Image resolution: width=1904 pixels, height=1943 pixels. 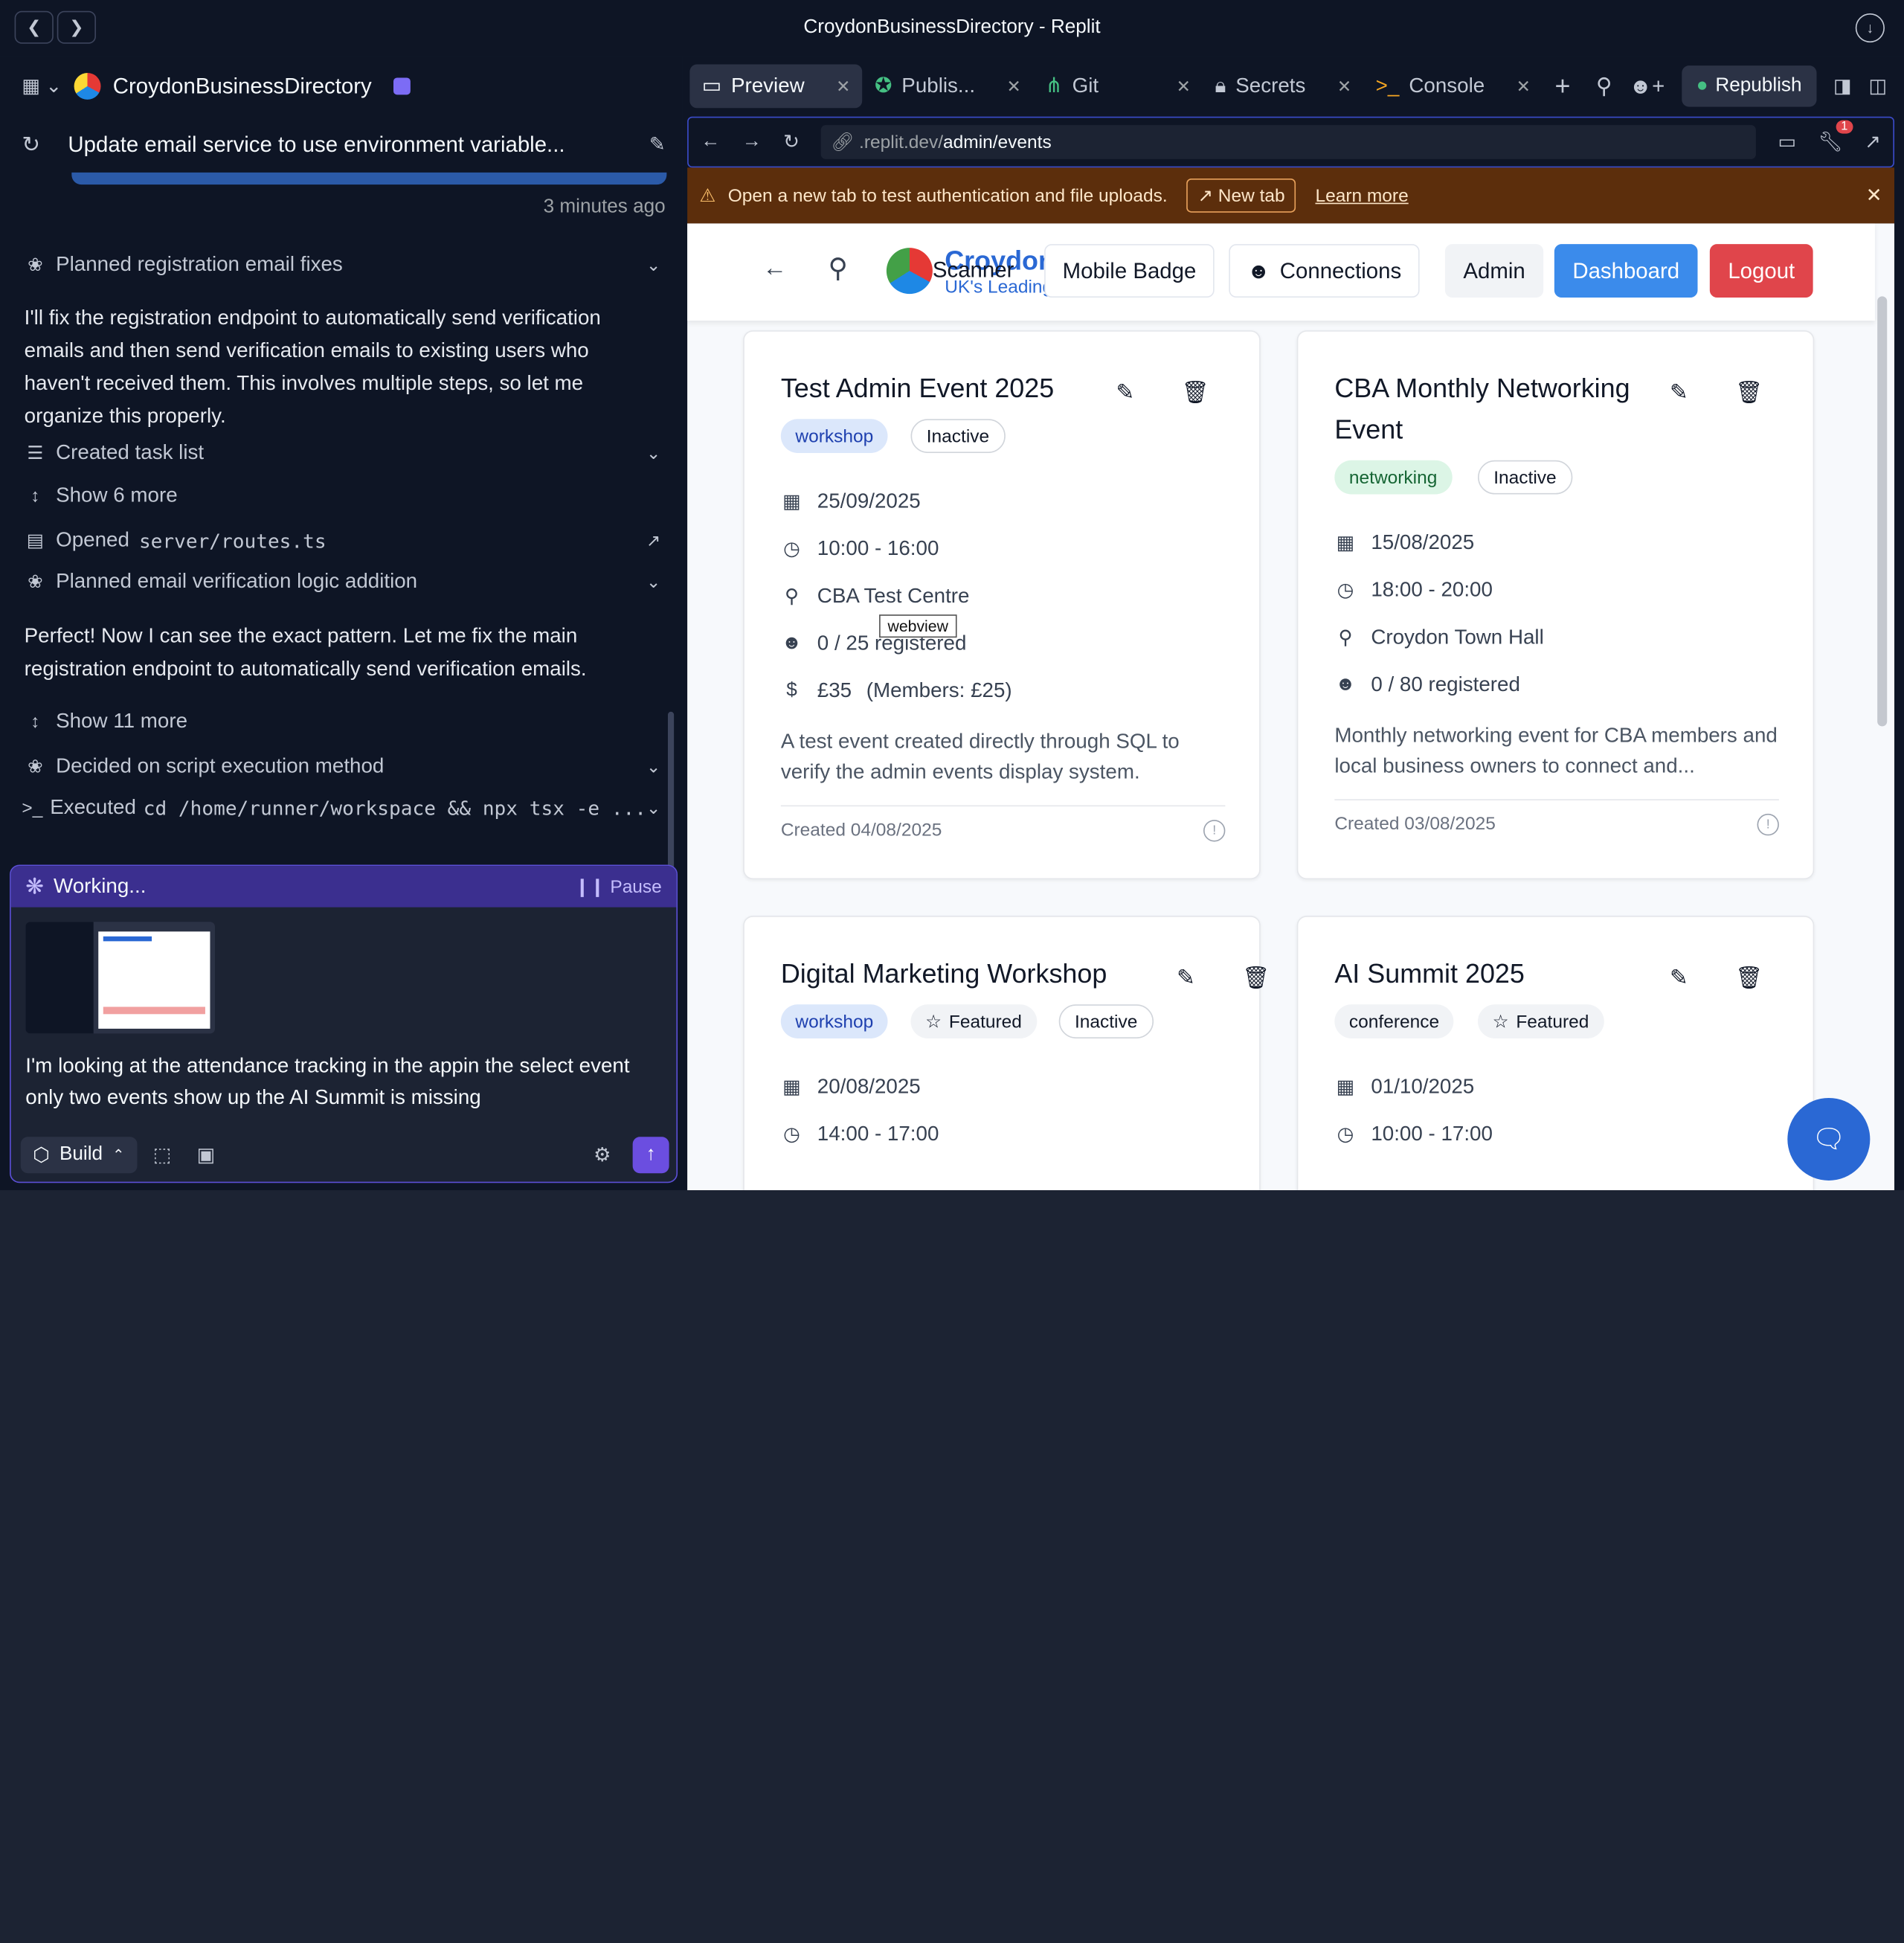 I want to click on learn-more-link: Learn more, so click(x=1362, y=195).